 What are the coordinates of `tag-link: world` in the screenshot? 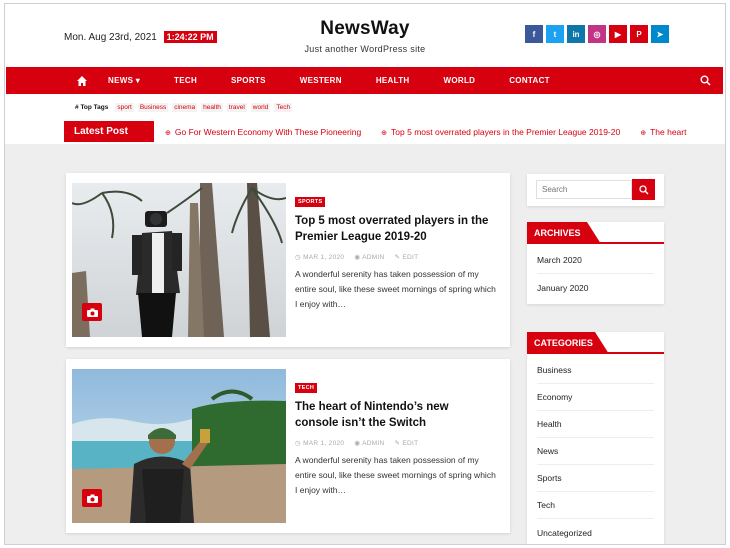 It's located at (260, 107).